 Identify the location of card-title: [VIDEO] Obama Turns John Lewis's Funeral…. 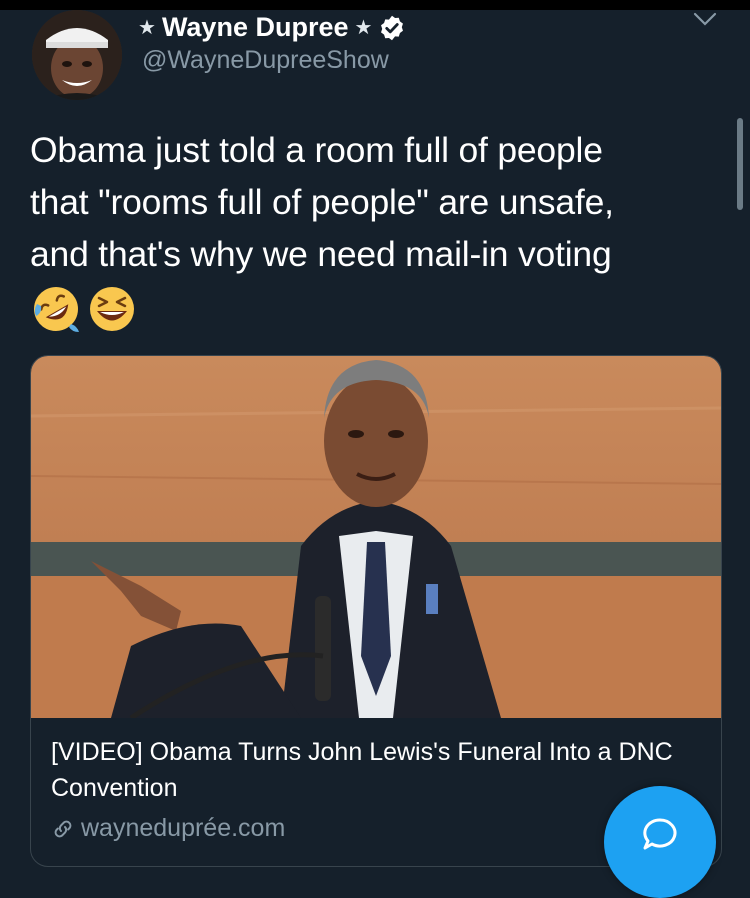
(381, 770).